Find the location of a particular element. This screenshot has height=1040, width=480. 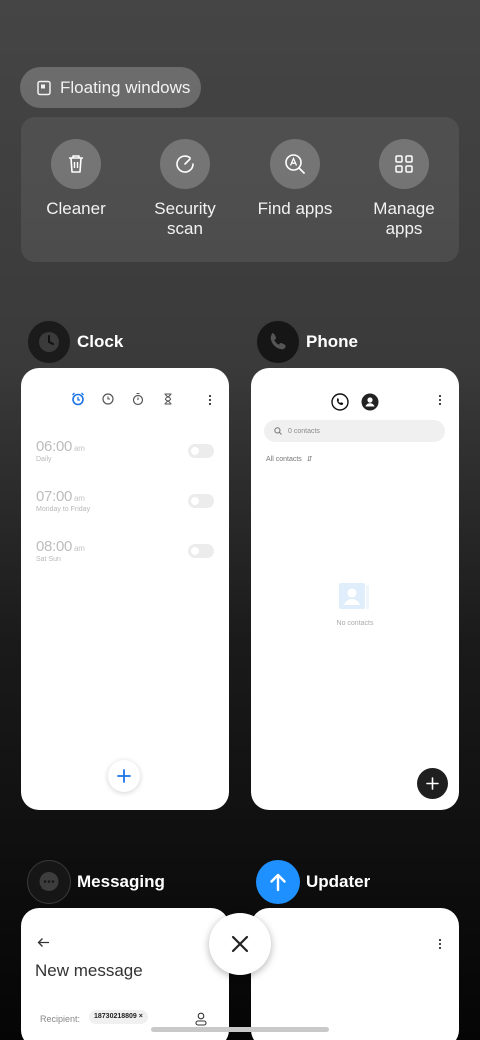

add-contact-button is located at coordinates (432, 783).